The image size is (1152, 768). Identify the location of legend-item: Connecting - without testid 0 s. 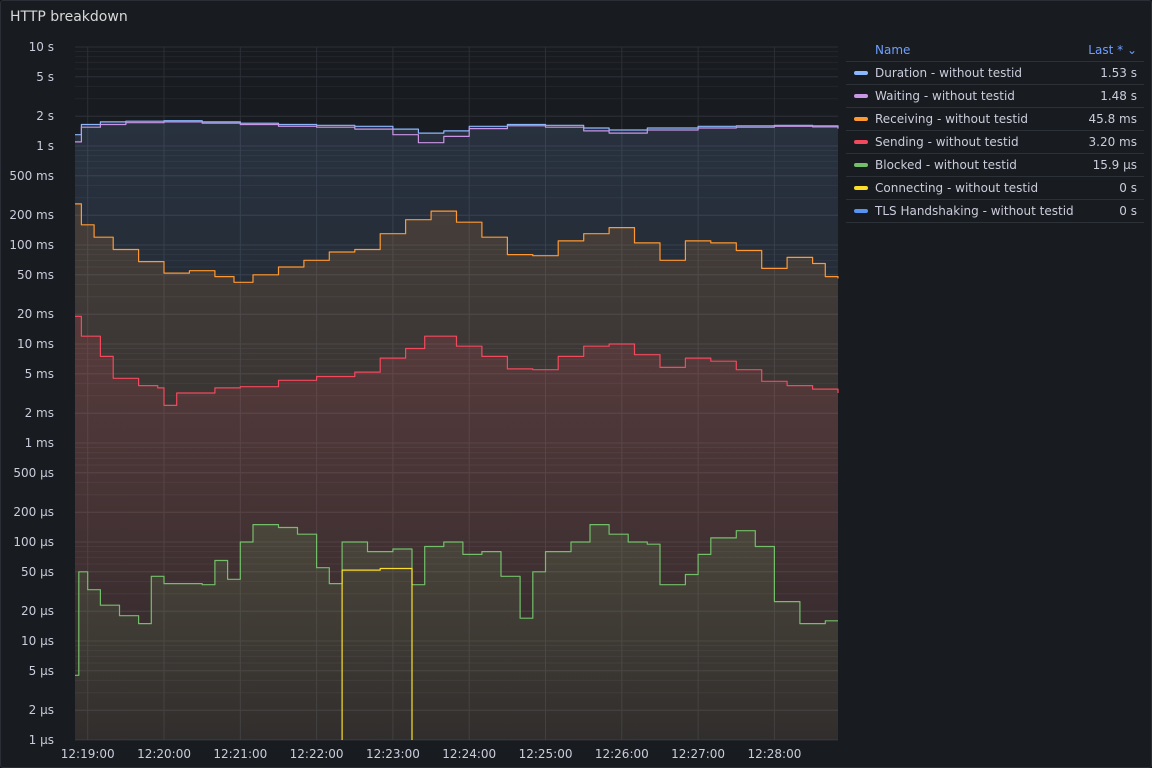
(995, 188).